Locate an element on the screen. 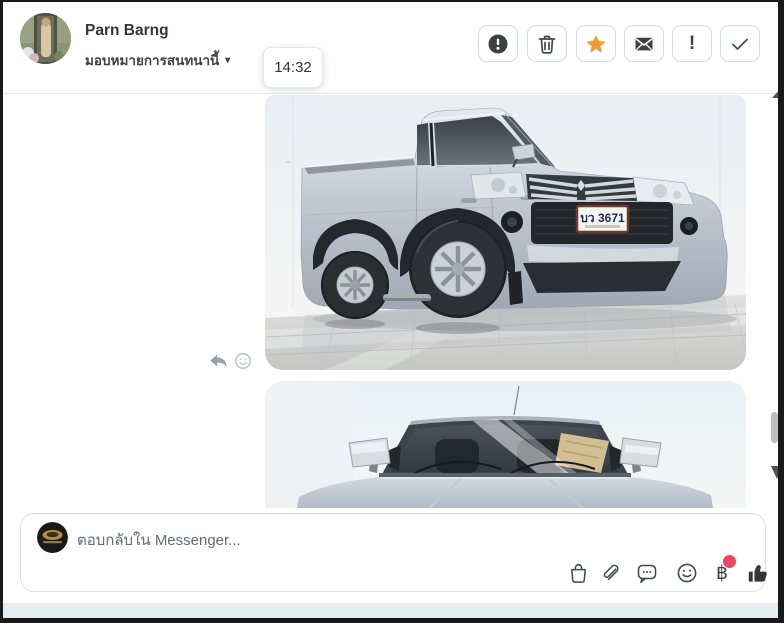 This screenshot has height=623, width=784. shopping-bag-icon is located at coordinates (578, 573).